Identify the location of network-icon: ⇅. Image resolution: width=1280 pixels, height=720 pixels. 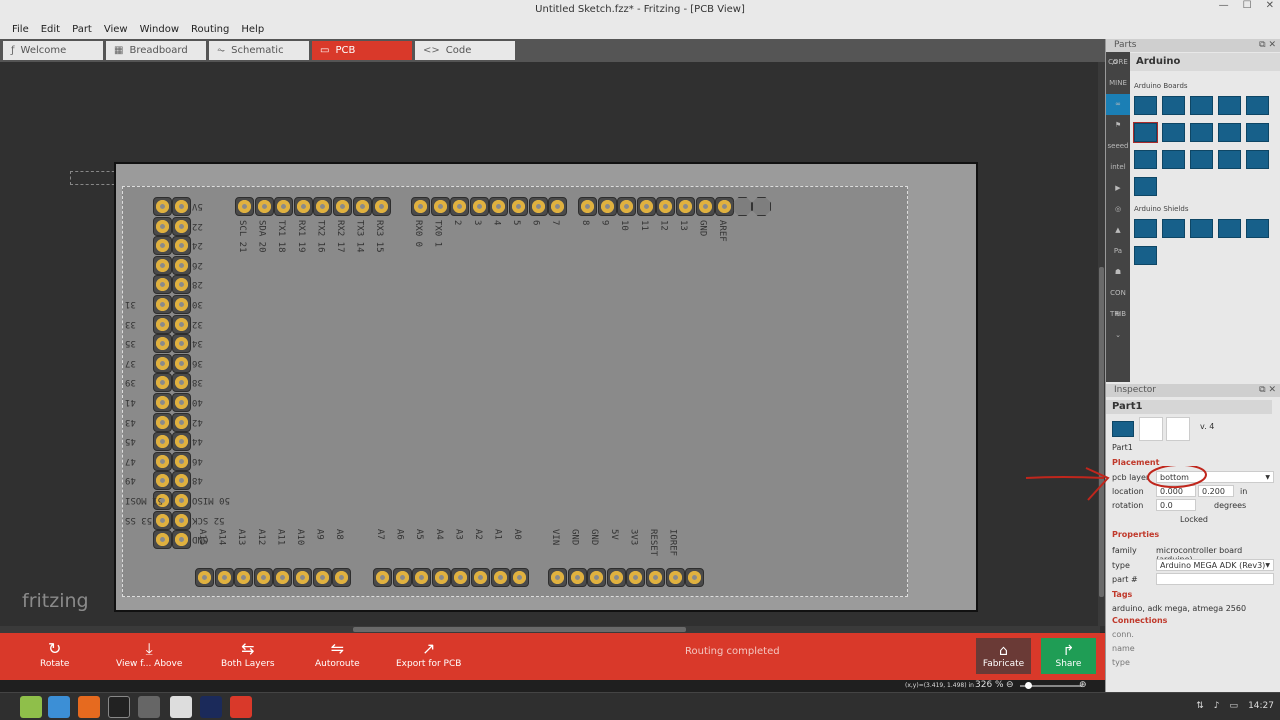
(1200, 706).